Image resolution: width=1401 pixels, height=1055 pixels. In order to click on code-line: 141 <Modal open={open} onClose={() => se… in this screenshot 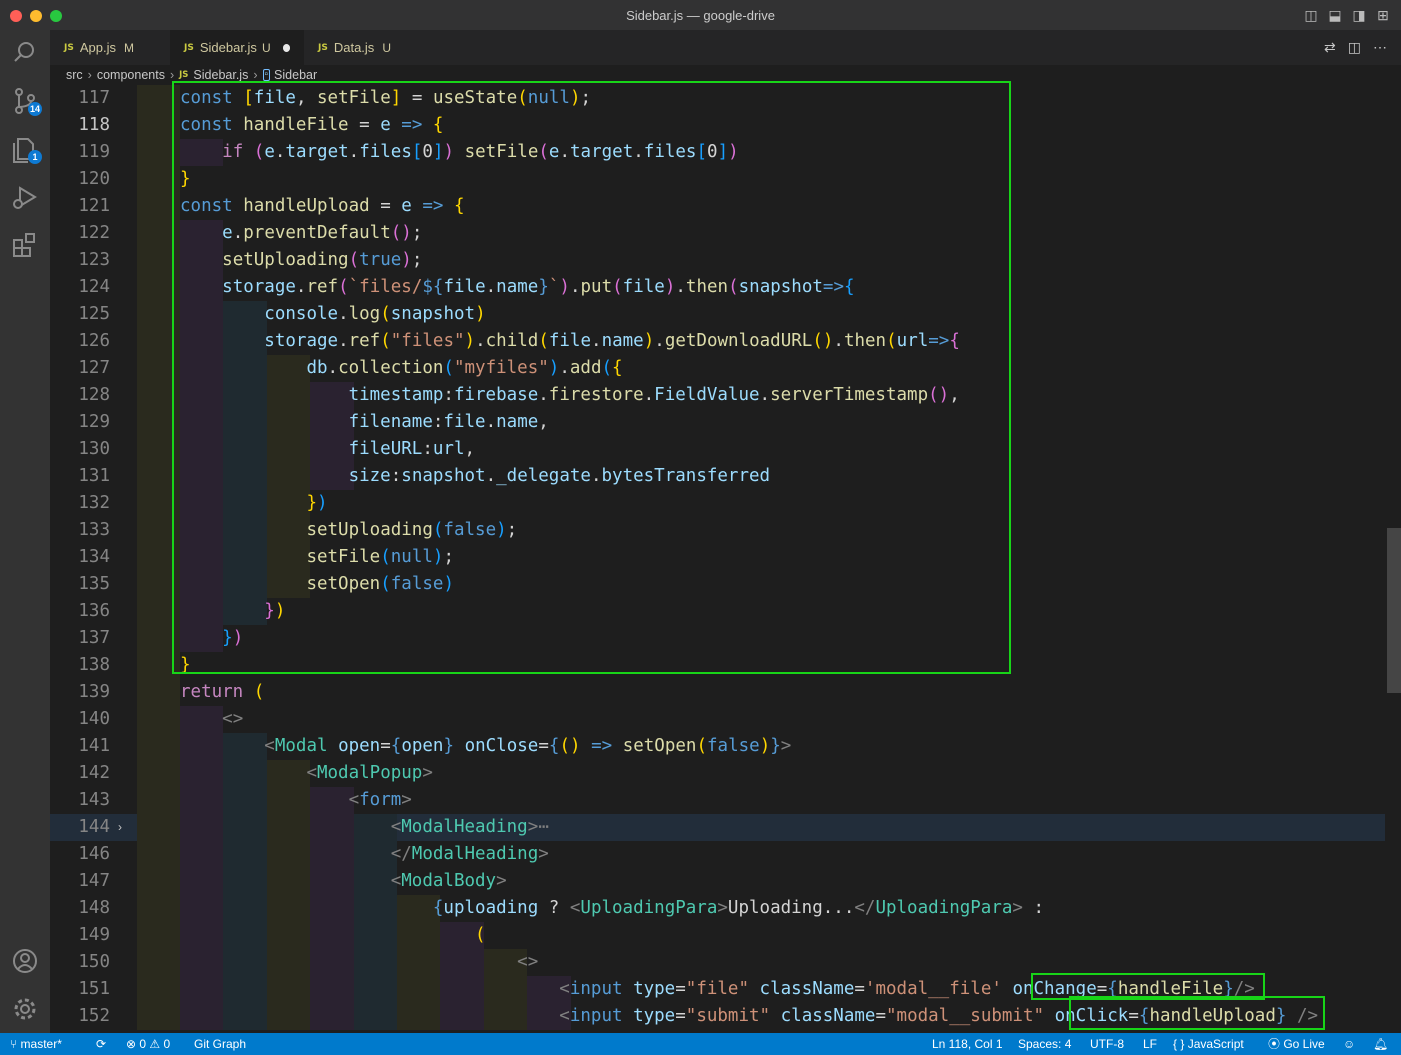, I will do `click(717, 746)`.